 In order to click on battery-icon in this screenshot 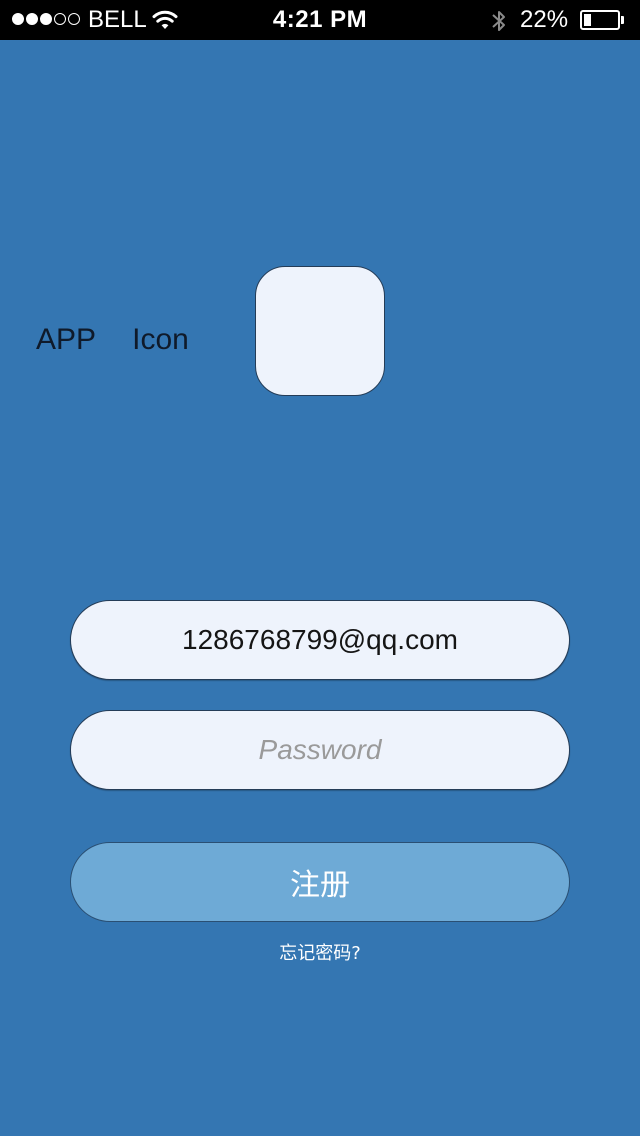, I will do `click(600, 20)`.